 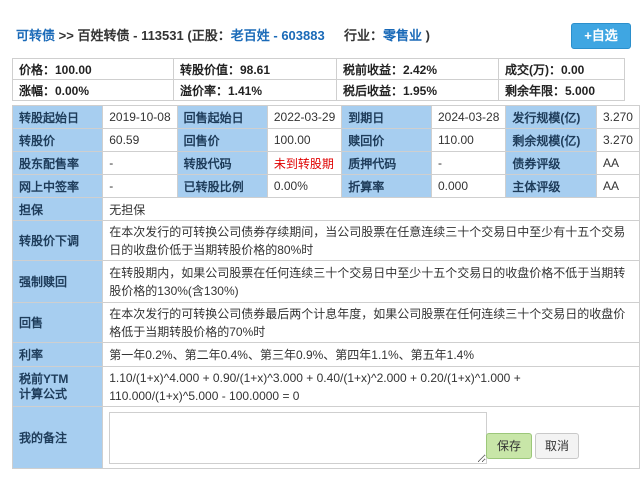 I want to click on stock-code-link: 603883, so click(x=302, y=35).